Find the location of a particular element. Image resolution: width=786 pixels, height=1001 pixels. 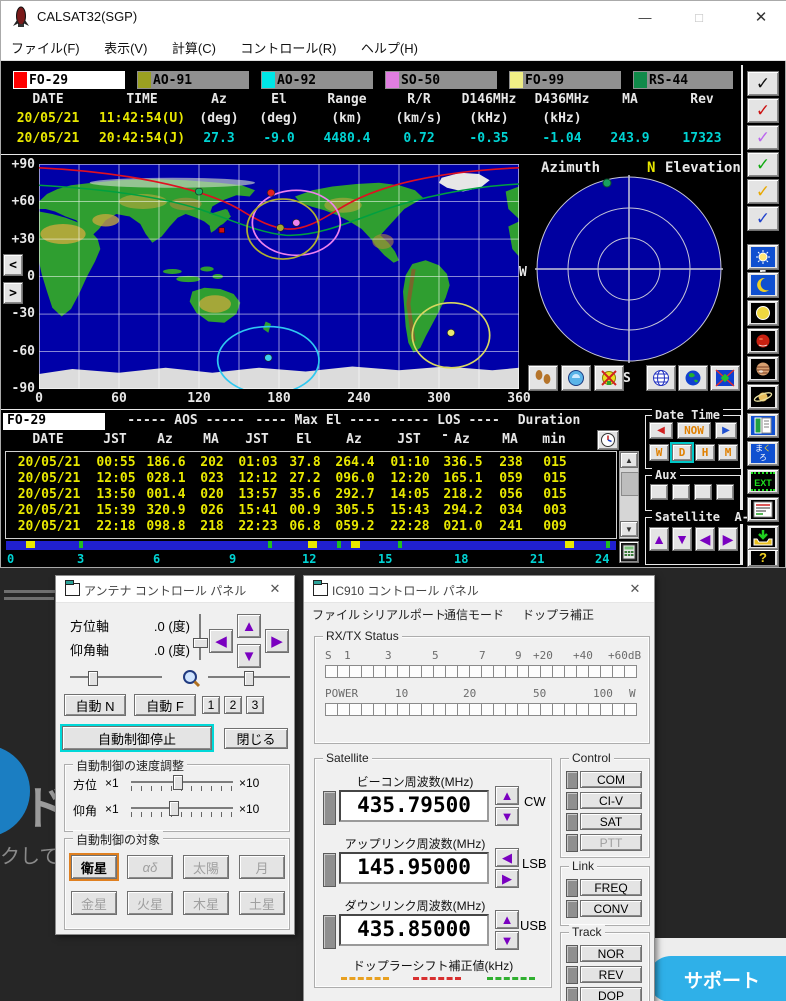

conv-button: CONV is located at coordinates (611, 908).